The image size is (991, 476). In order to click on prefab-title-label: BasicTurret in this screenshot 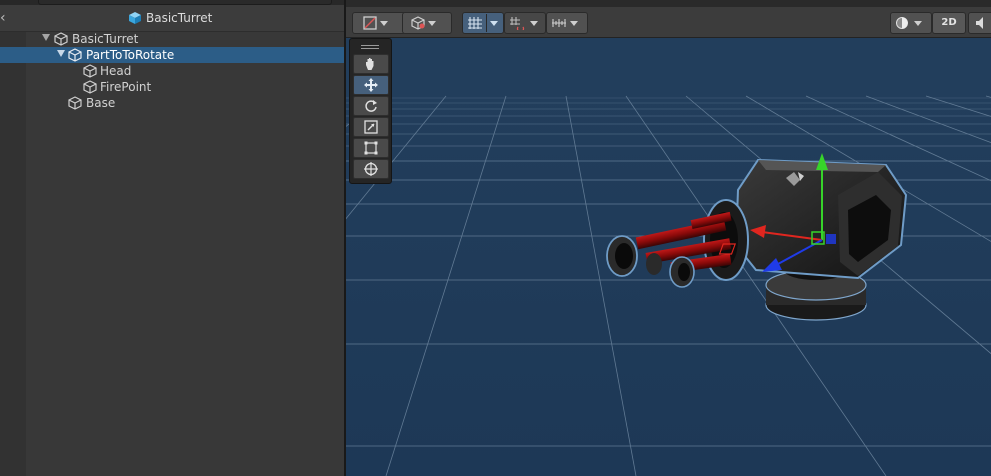, I will do `click(179, 18)`.